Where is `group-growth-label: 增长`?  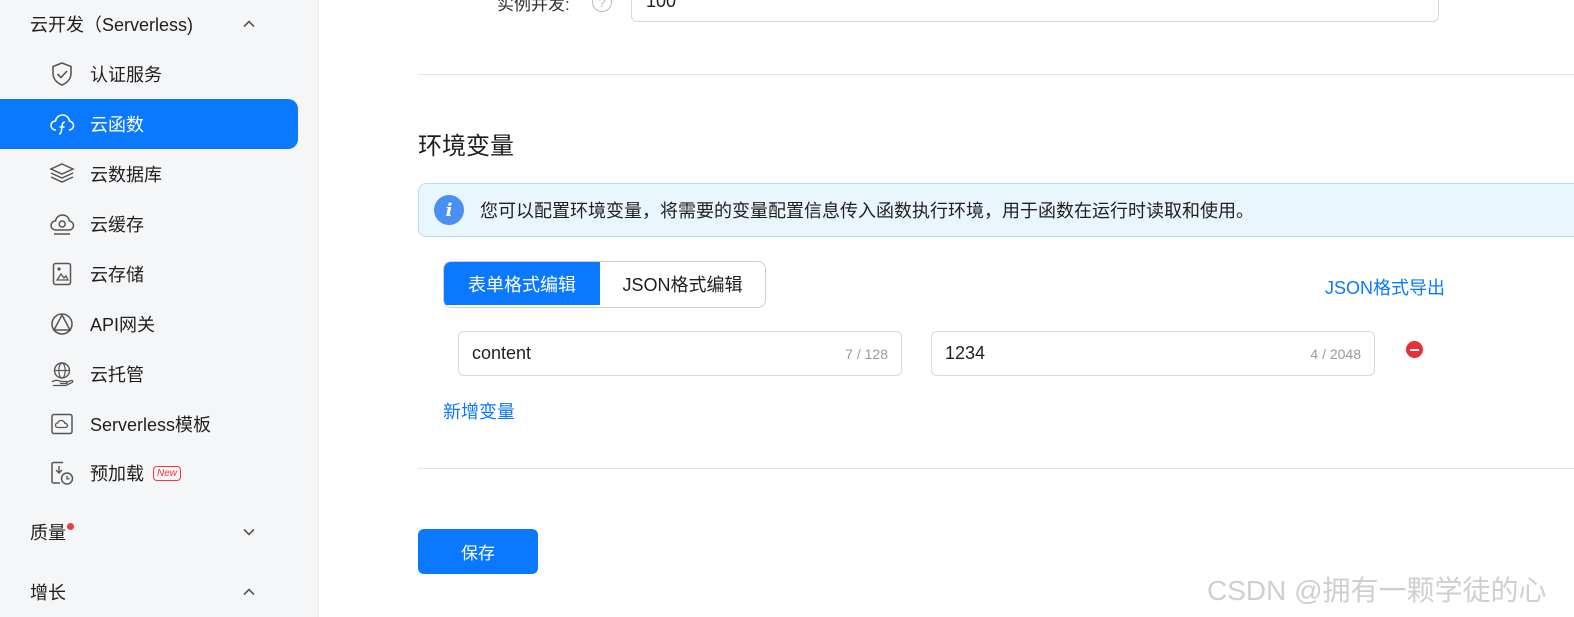 group-growth-label: 增长 is located at coordinates (48, 593).